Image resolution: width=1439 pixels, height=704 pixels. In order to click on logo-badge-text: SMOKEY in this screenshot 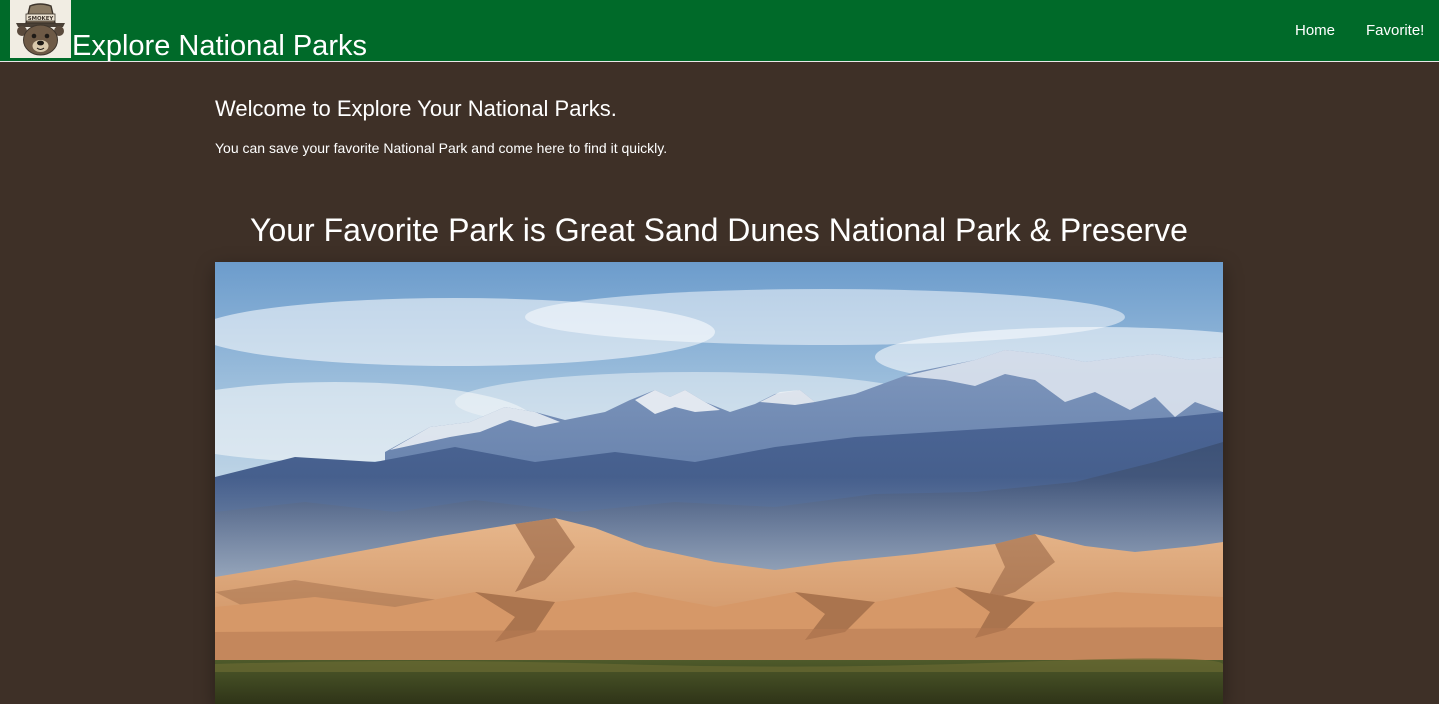, I will do `click(41, 19)`.